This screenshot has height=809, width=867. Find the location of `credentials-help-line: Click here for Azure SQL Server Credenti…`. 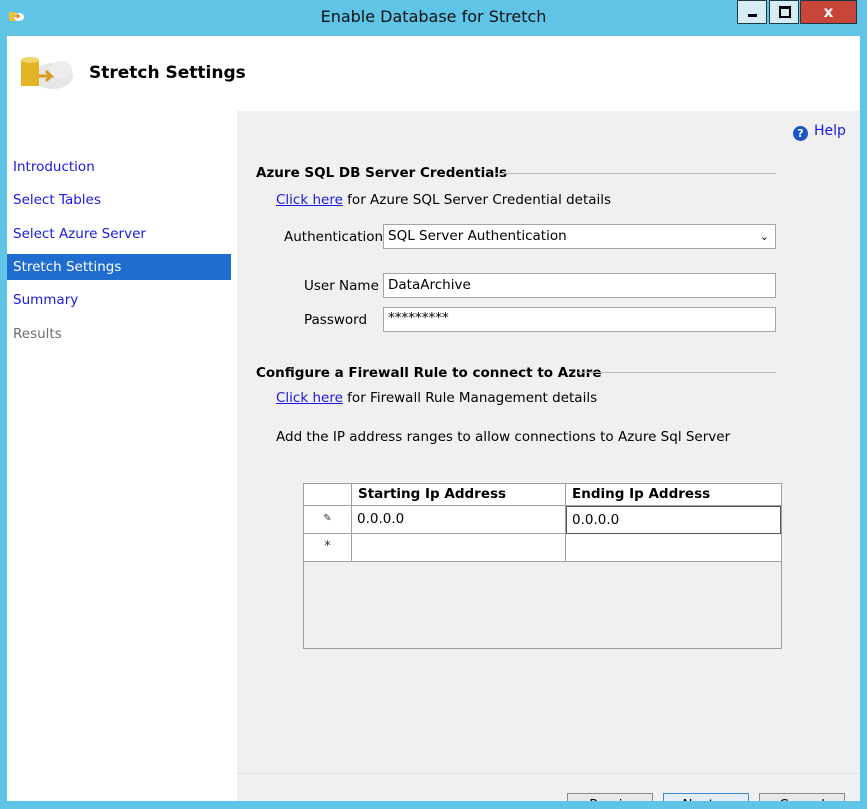

credentials-help-line: Click here for Azure SQL Server Credenti… is located at coordinates (443, 200).